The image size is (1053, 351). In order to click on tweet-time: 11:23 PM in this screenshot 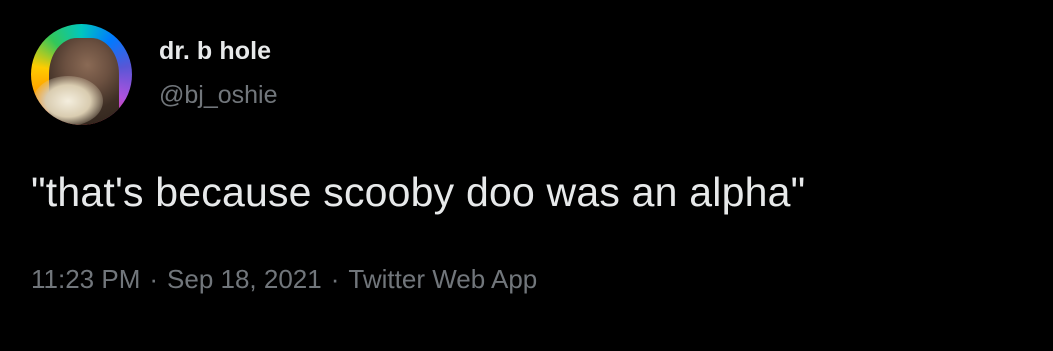, I will do `click(85, 279)`.